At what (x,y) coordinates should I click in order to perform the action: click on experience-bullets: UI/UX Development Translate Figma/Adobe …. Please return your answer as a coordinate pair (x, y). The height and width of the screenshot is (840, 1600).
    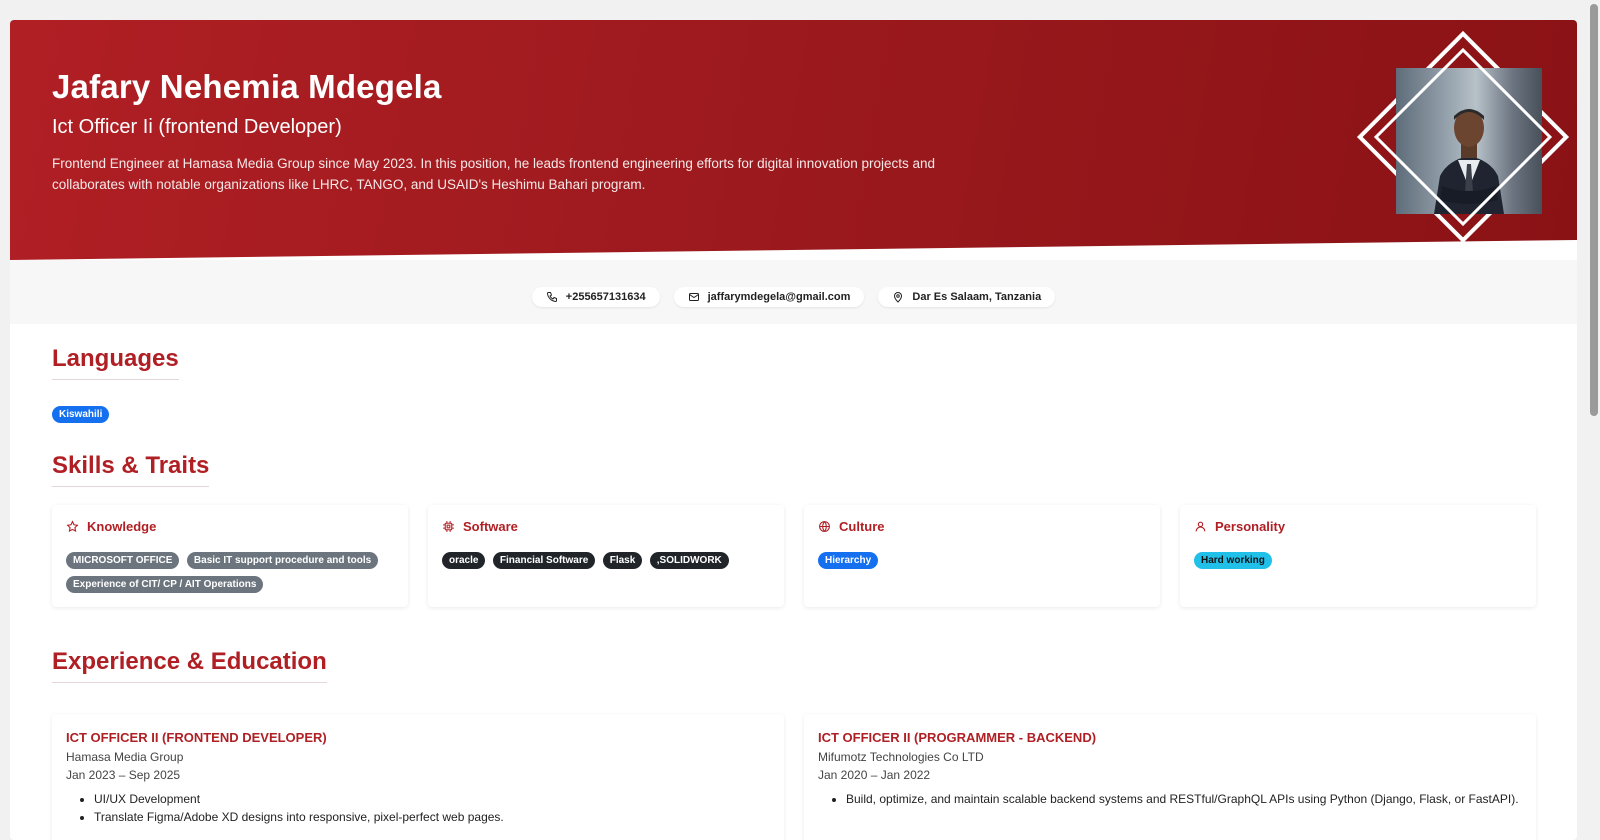
    Looking at the image, I should click on (418, 808).